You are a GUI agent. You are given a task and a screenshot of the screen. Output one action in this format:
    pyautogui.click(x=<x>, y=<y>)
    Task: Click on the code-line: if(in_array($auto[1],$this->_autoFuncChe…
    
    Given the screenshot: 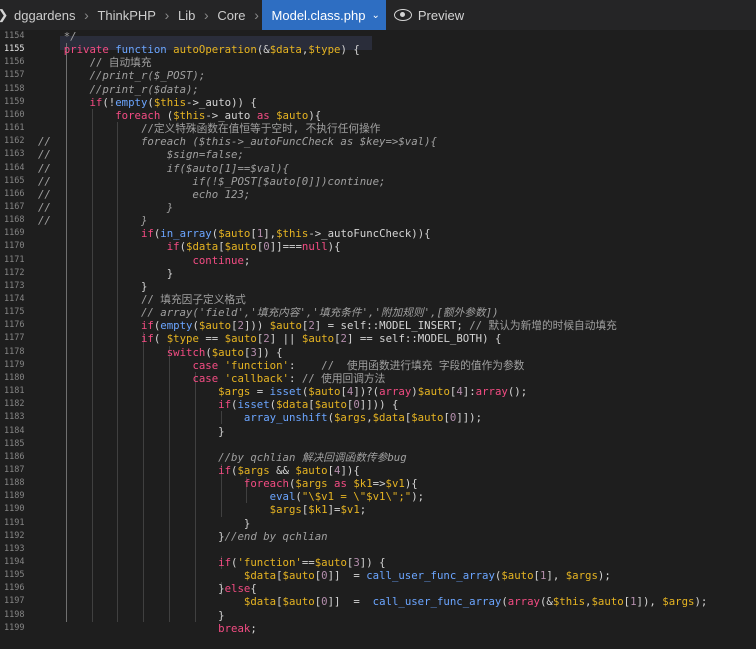 What is the action you would take?
    pyautogui.click(x=234, y=233)
    